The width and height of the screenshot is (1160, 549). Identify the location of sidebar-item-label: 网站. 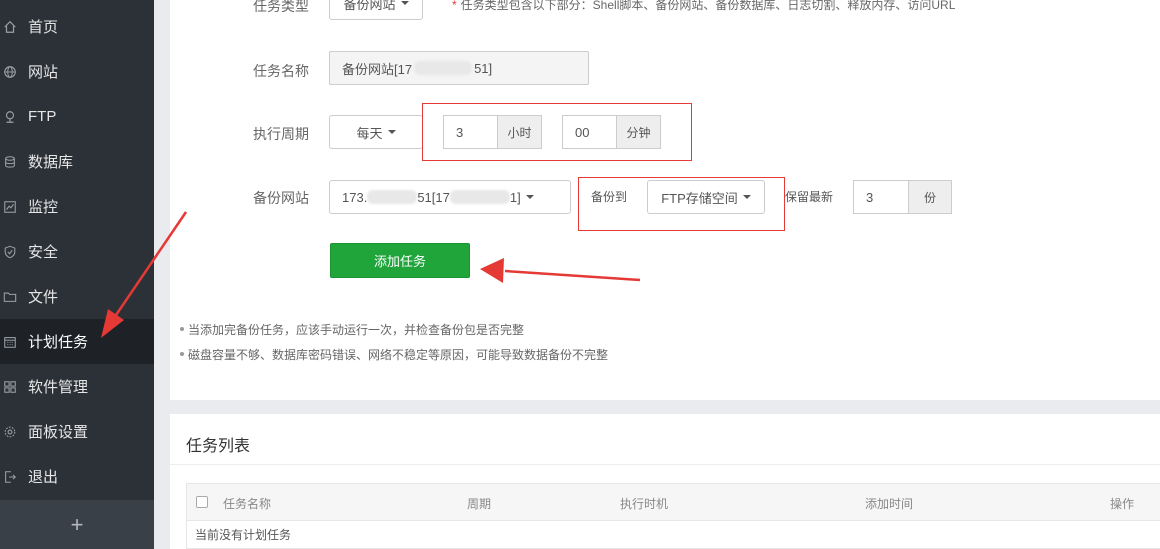
(43, 72).